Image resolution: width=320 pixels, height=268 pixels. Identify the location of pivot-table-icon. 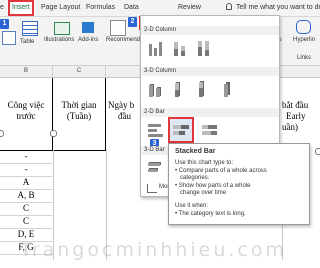
(9, 38).